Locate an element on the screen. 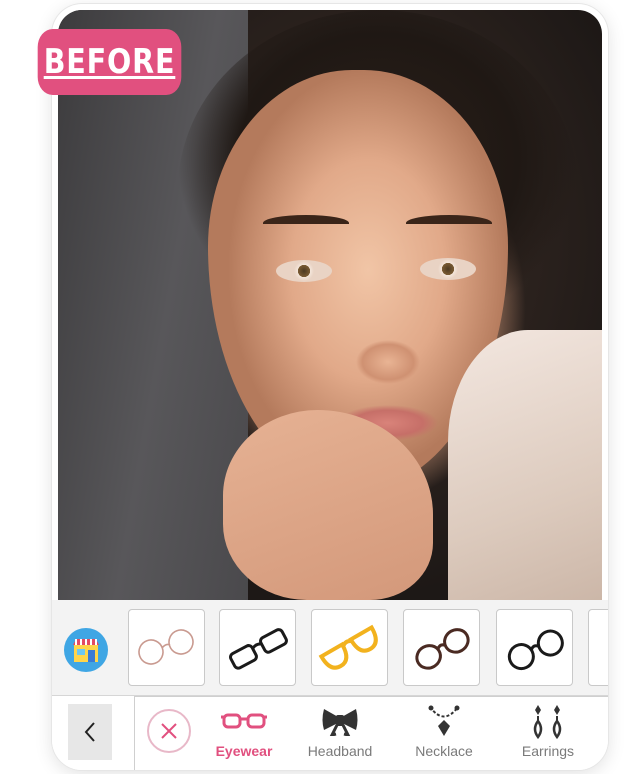  category-headband: Headband is located at coordinates (340, 735).